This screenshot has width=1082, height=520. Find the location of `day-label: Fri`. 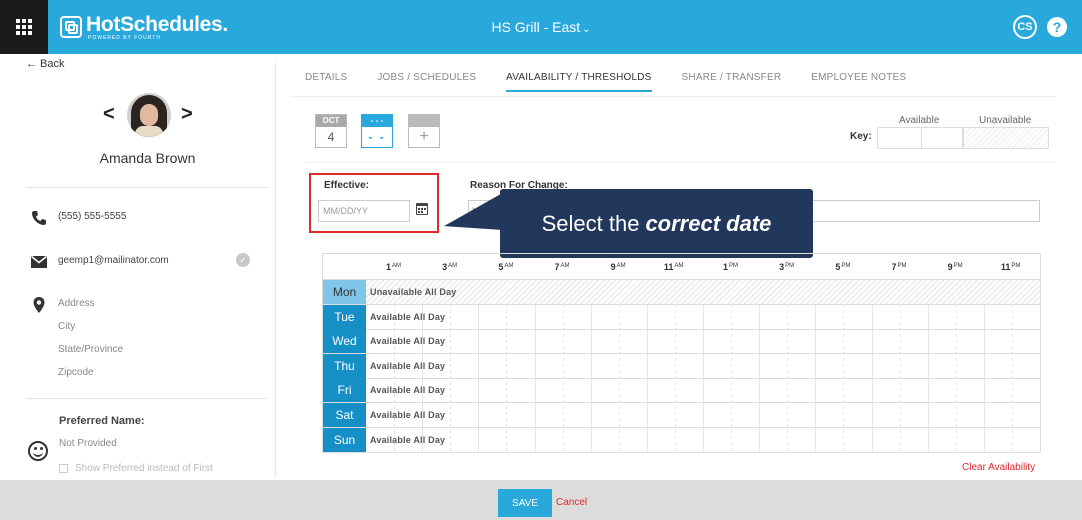

day-label: Fri is located at coordinates (344, 390).